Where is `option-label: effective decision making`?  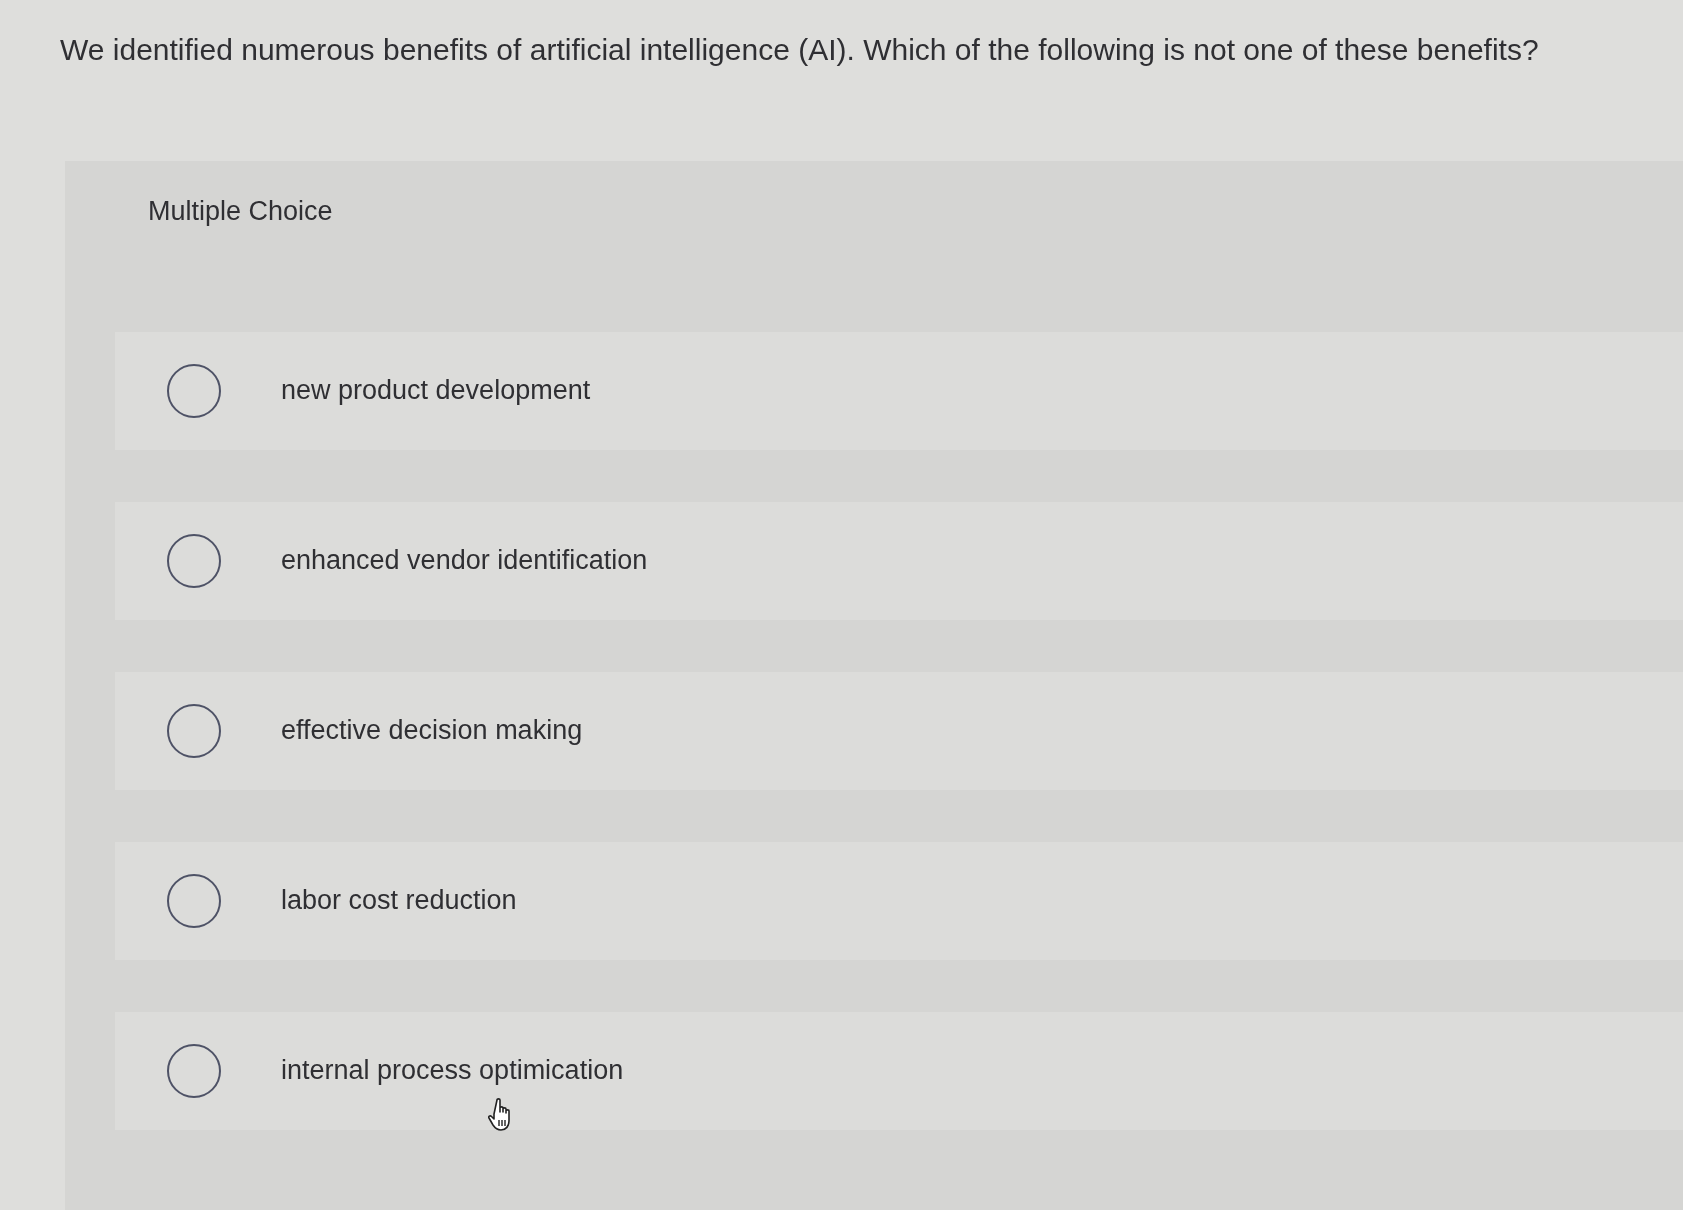
option-label: effective decision making is located at coordinates (432, 730).